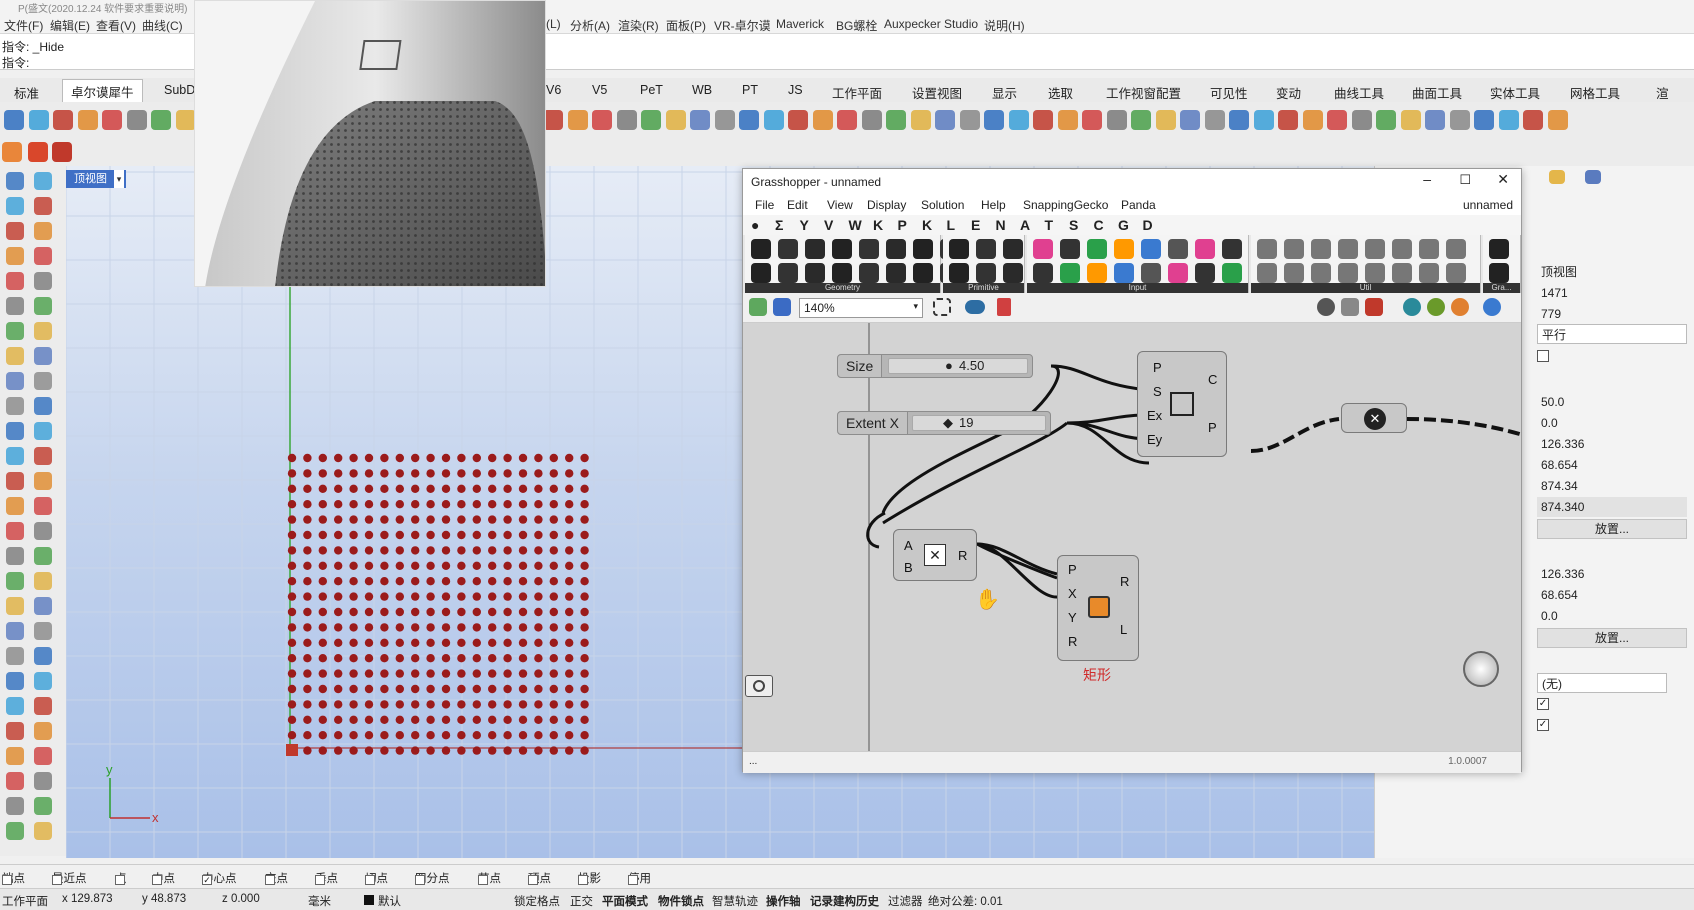  I want to click on material-icon, so click(1460, 307).